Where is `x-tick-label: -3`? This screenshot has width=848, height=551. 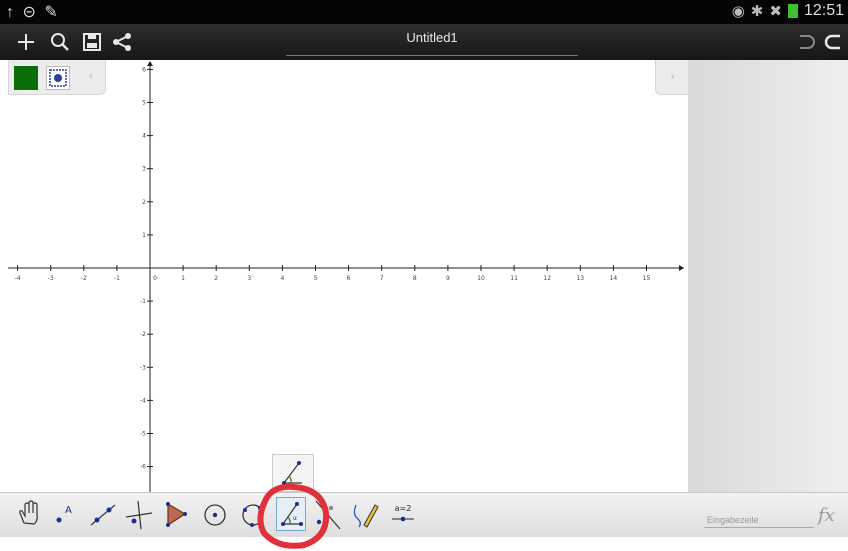 x-tick-label: -3 is located at coordinates (51, 278).